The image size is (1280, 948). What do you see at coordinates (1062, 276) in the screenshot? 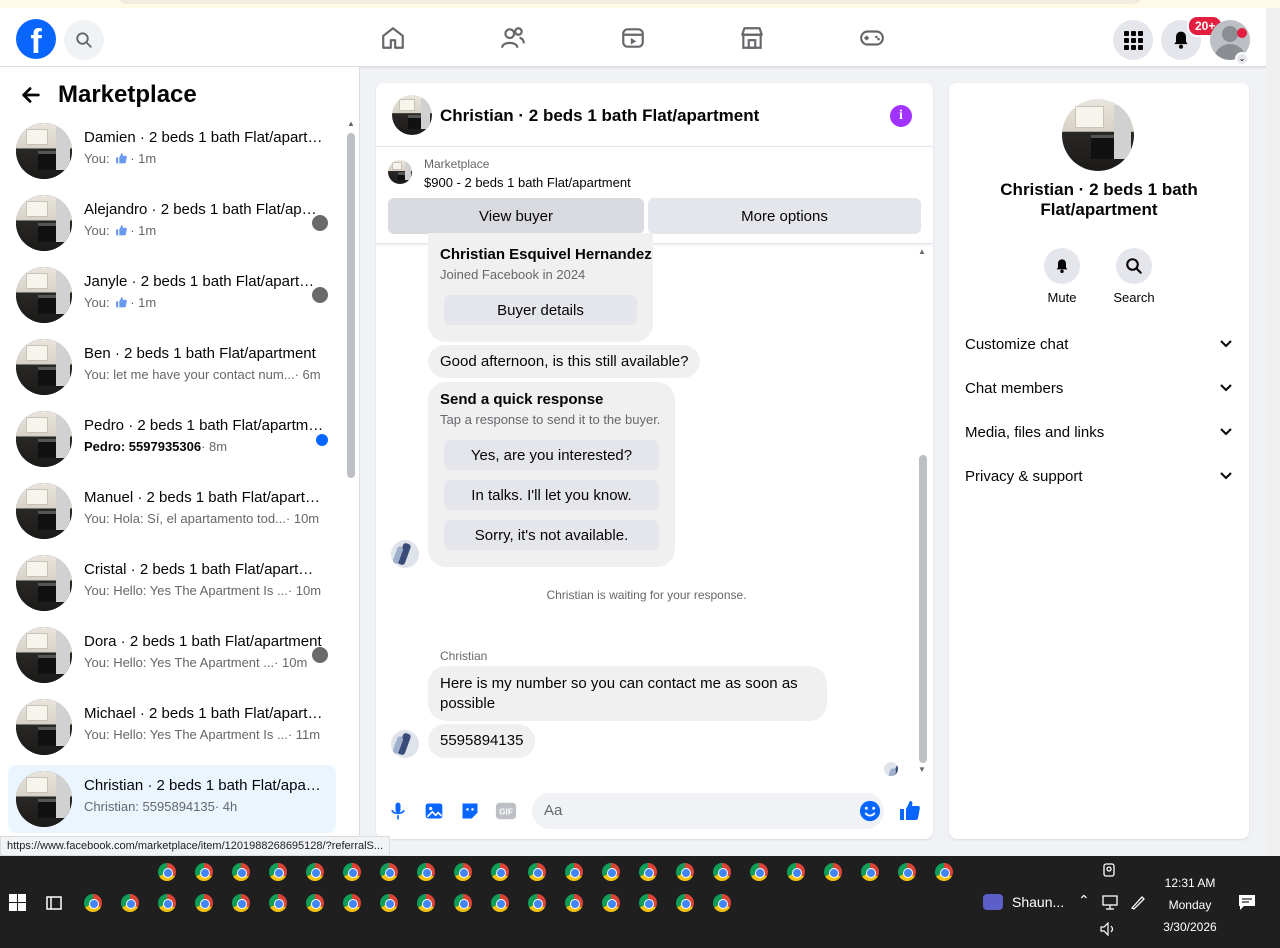
I see `mute-action: Mute` at bounding box center [1062, 276].